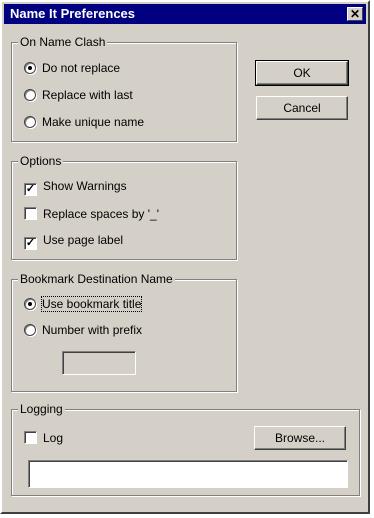  I want to click on checkbox-label: Replace spaces by '_', so click(101, 214).